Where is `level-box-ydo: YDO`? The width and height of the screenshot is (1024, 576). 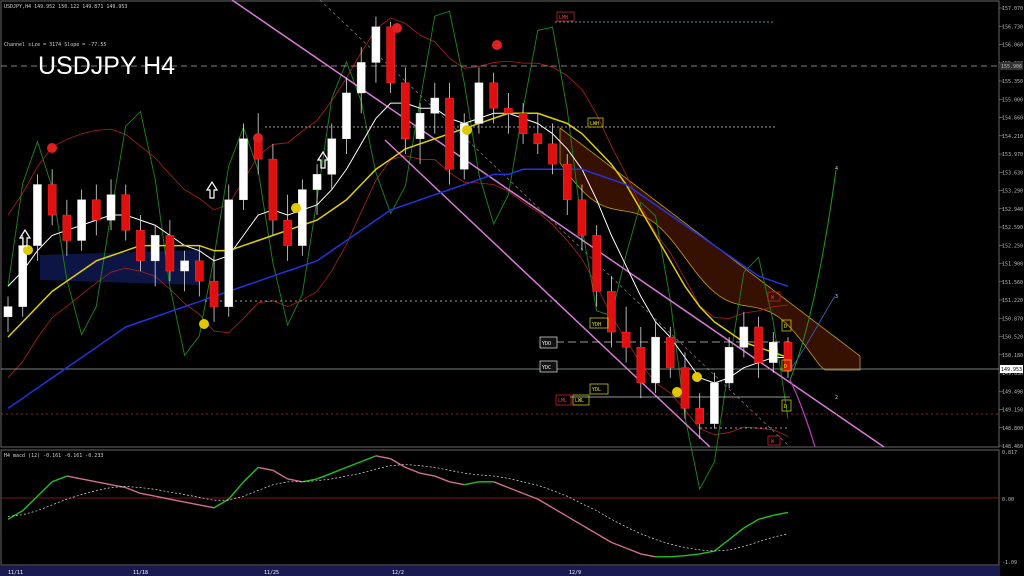
level-box-ydo: YDO is located at coordinates (548, 342).